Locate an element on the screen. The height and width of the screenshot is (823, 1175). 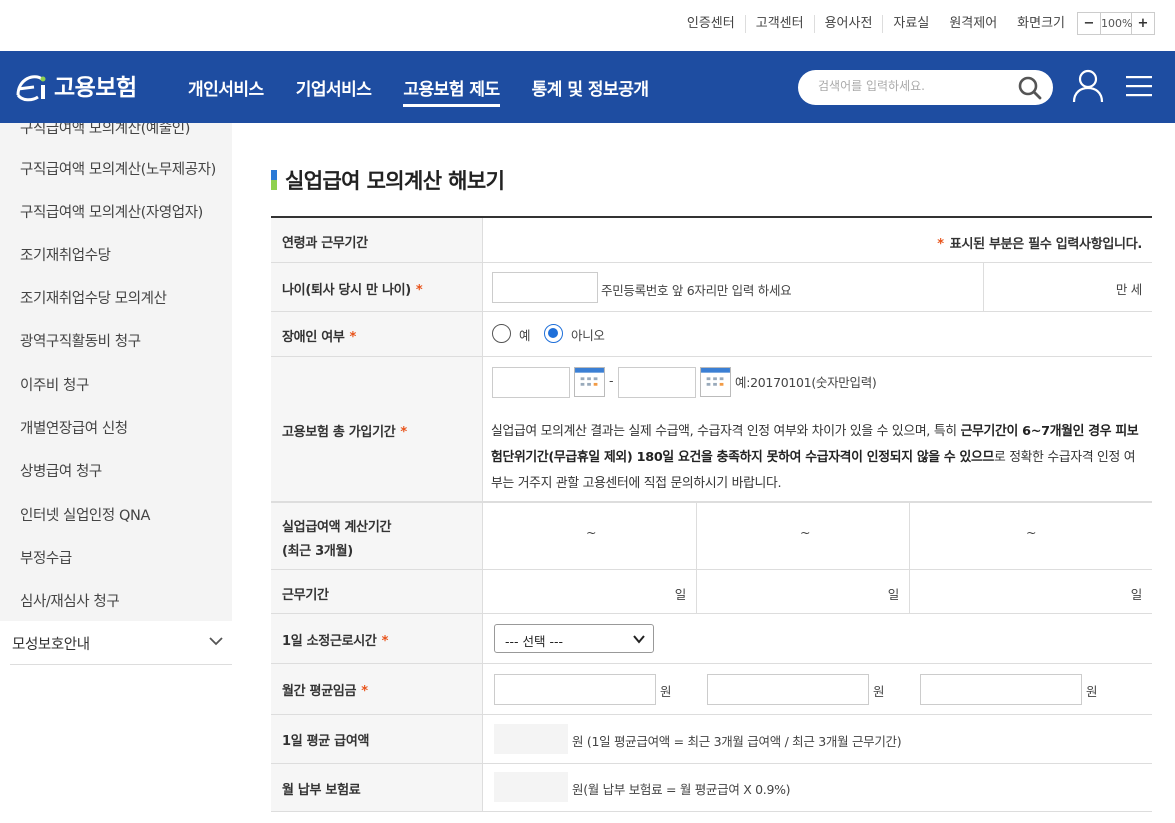
work-days-cell-3: 일 is located at coordinates (1030, 591).